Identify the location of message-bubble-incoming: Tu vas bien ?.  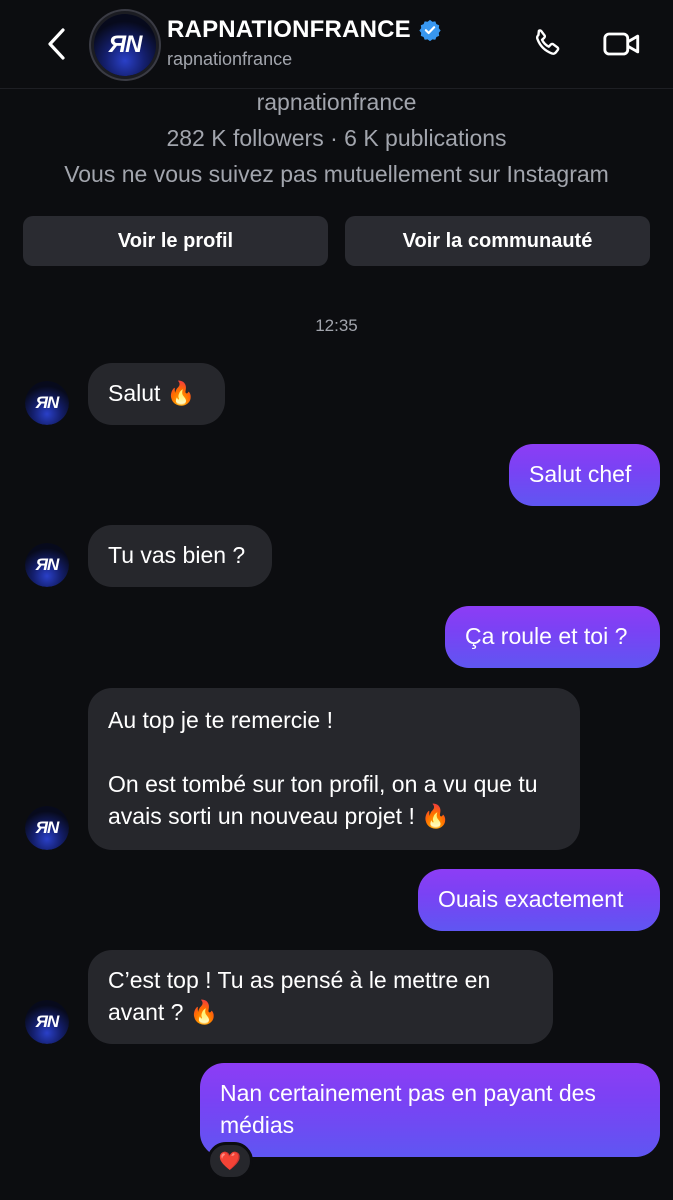
(180, 556).